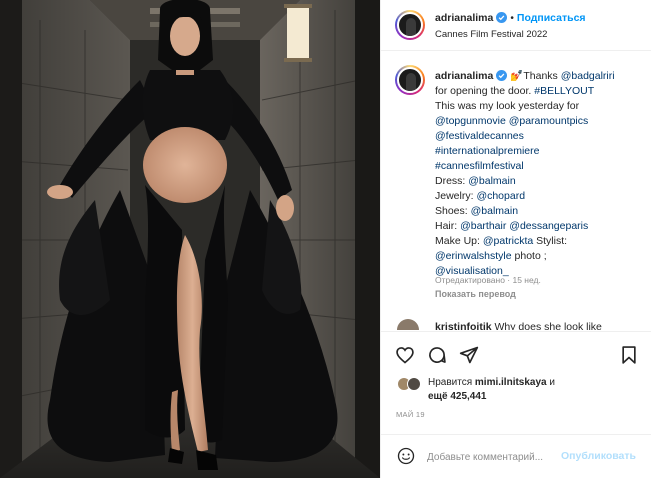 Image resolution: width=651 pixels, height=478 pixels. What do you see at coordinates (488, 280) in the screenshot?
I see `edited-timestamp: Отредактировано · 15 нед.` at bounding box center [488, 280].